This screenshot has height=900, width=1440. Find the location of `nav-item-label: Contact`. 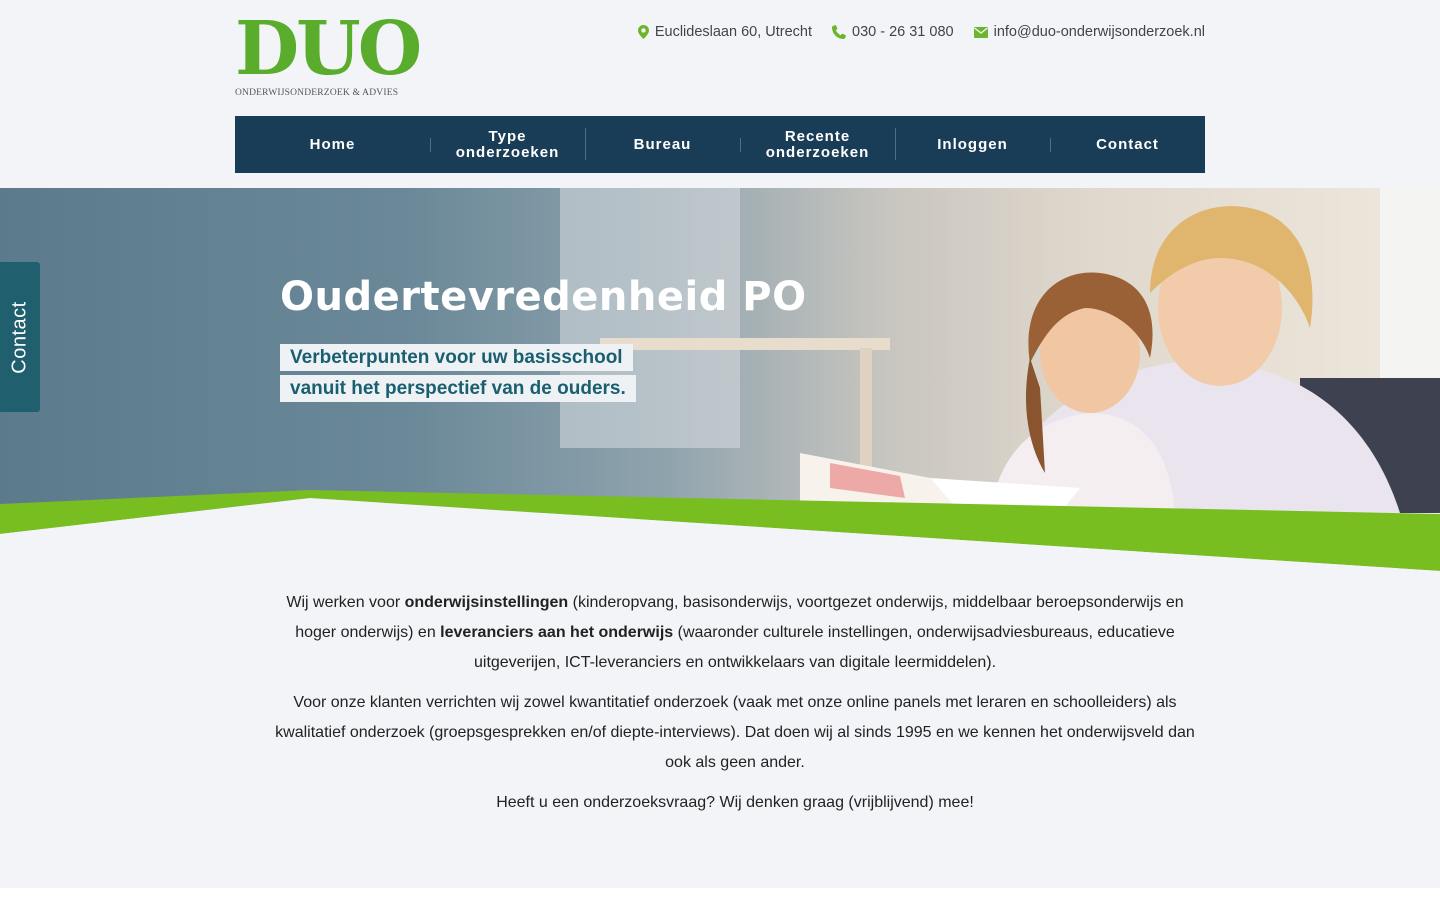

nav-item-label: Contact is located at coordinates (1127, 144).